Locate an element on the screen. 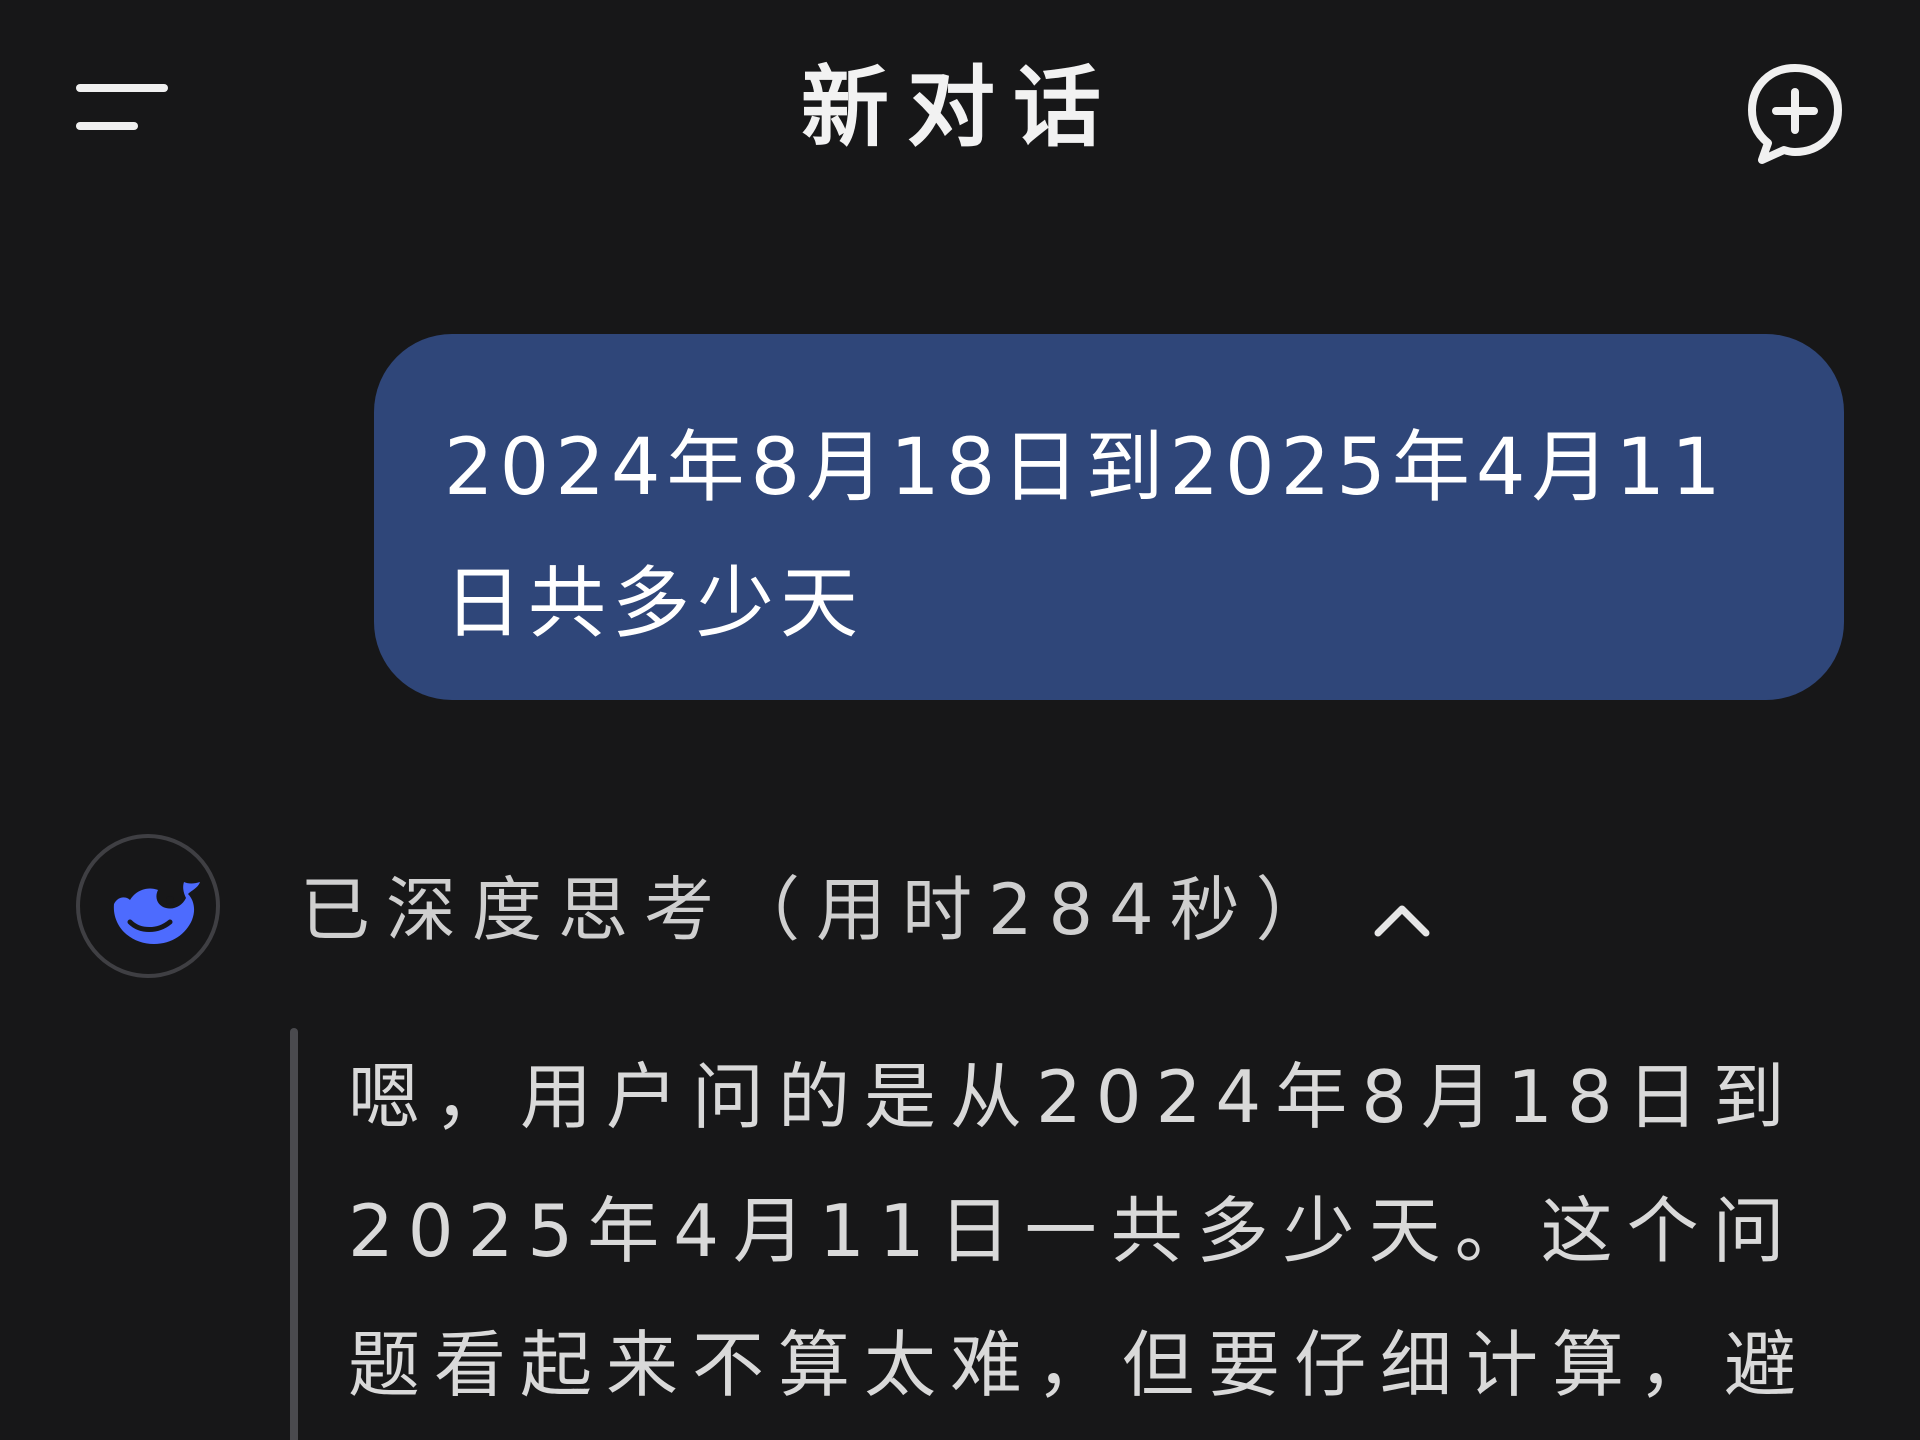 This screenshot has height=1440, width=1920. deepseek-whale-icon is located at coordinates (156, 913).